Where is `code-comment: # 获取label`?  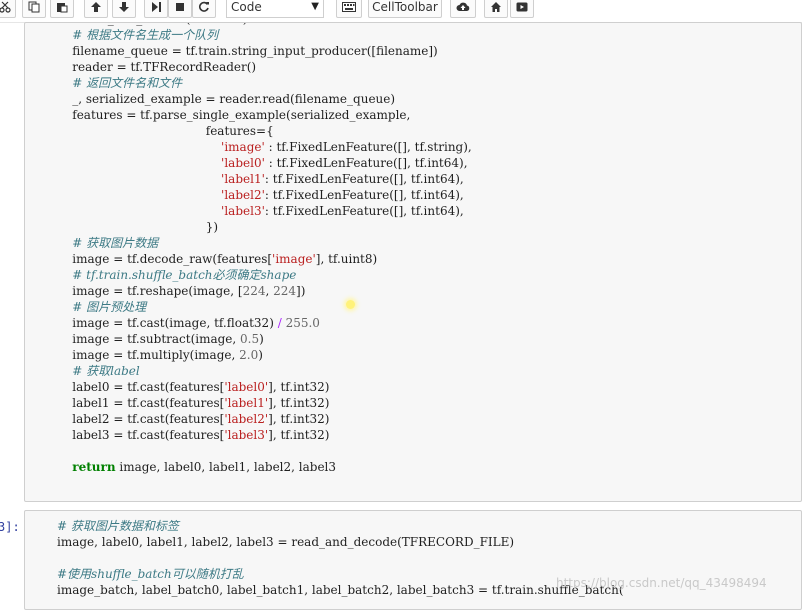 code-comment: # 获取label is located at coordinates (98, 371).